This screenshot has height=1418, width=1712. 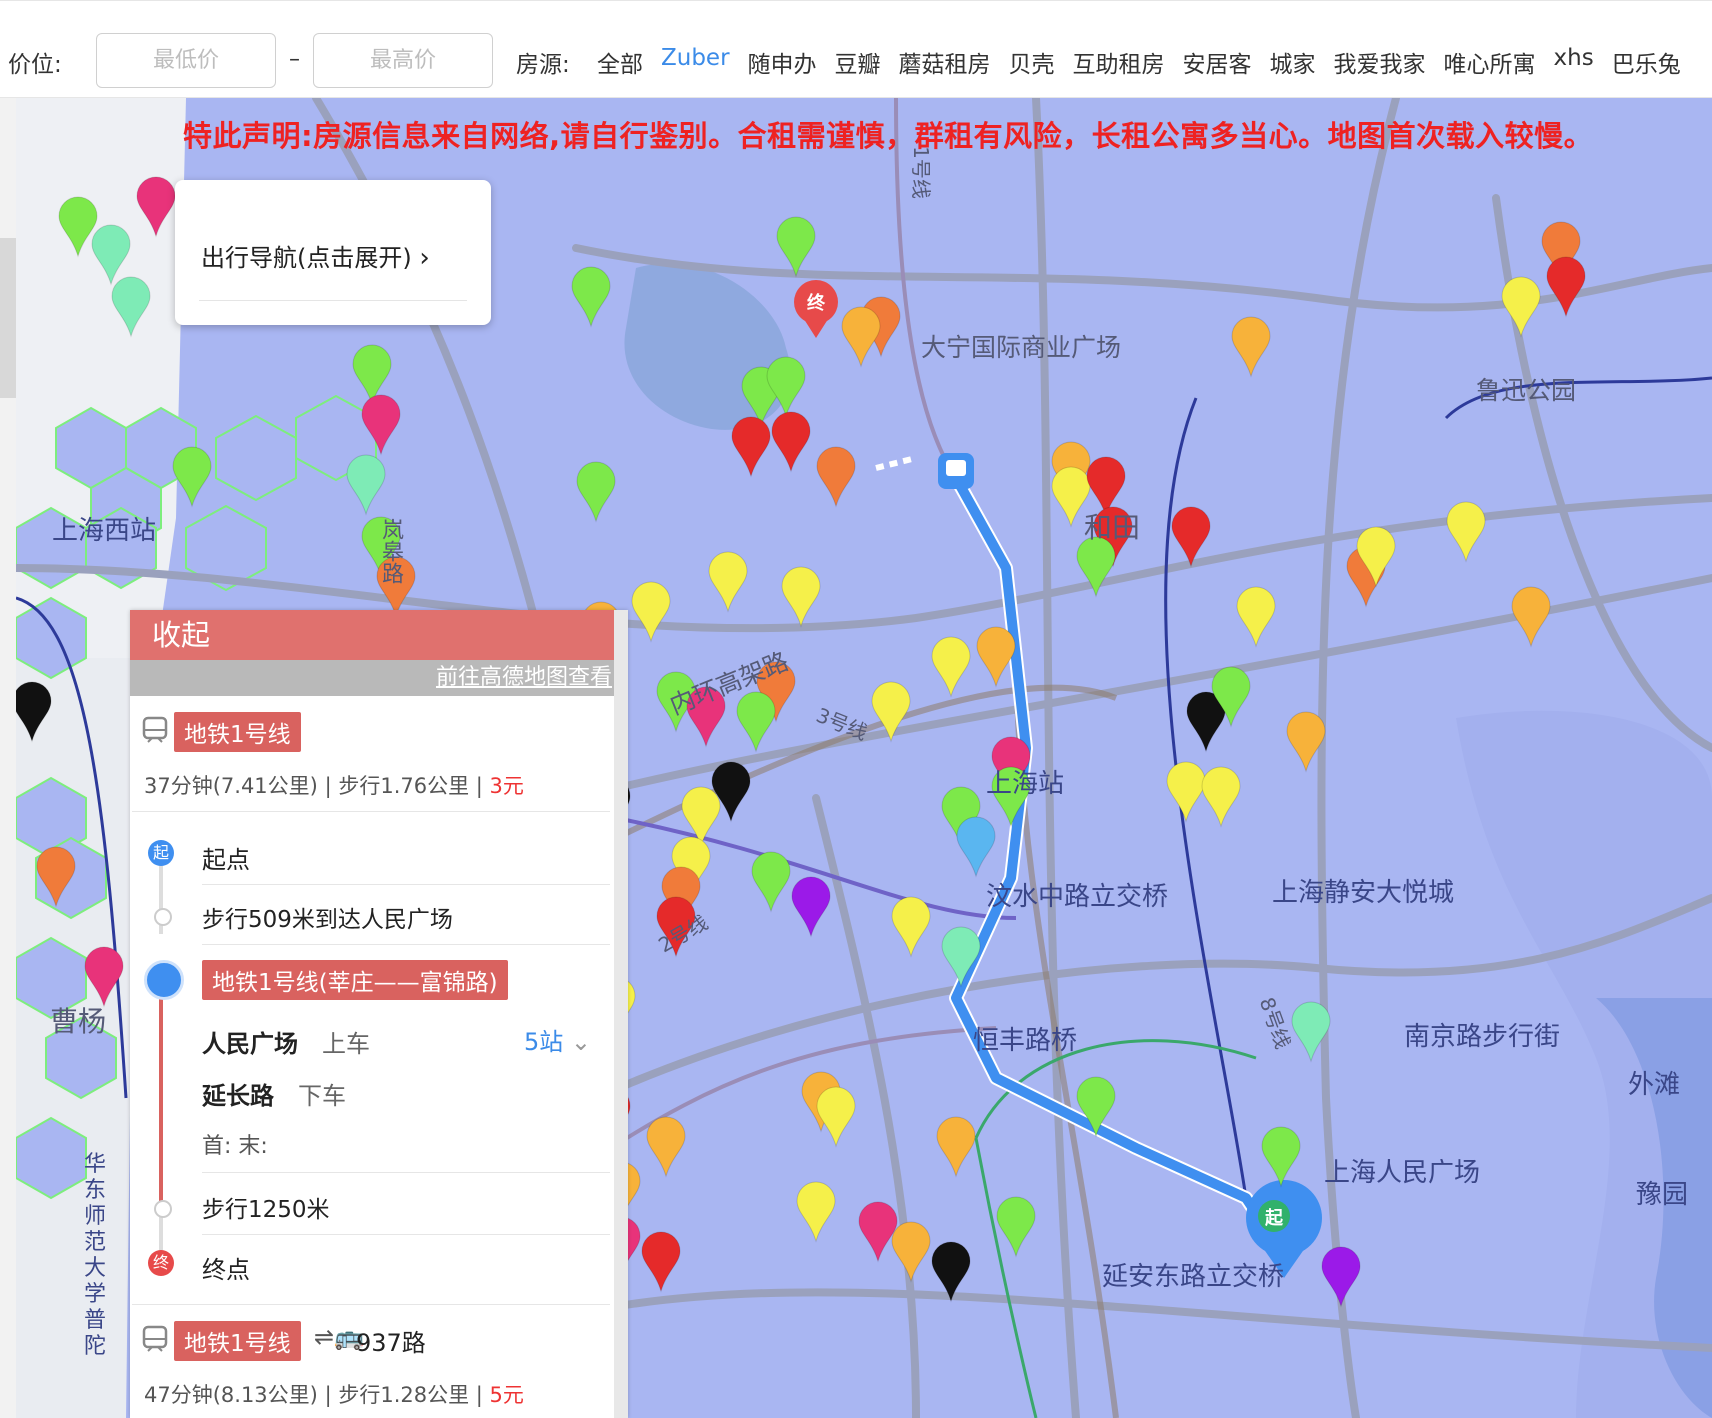 I want to click on route-summary: 37分钟(7.41公里) | 步行1.76公里 | 3元, so click(x=334, y=786).